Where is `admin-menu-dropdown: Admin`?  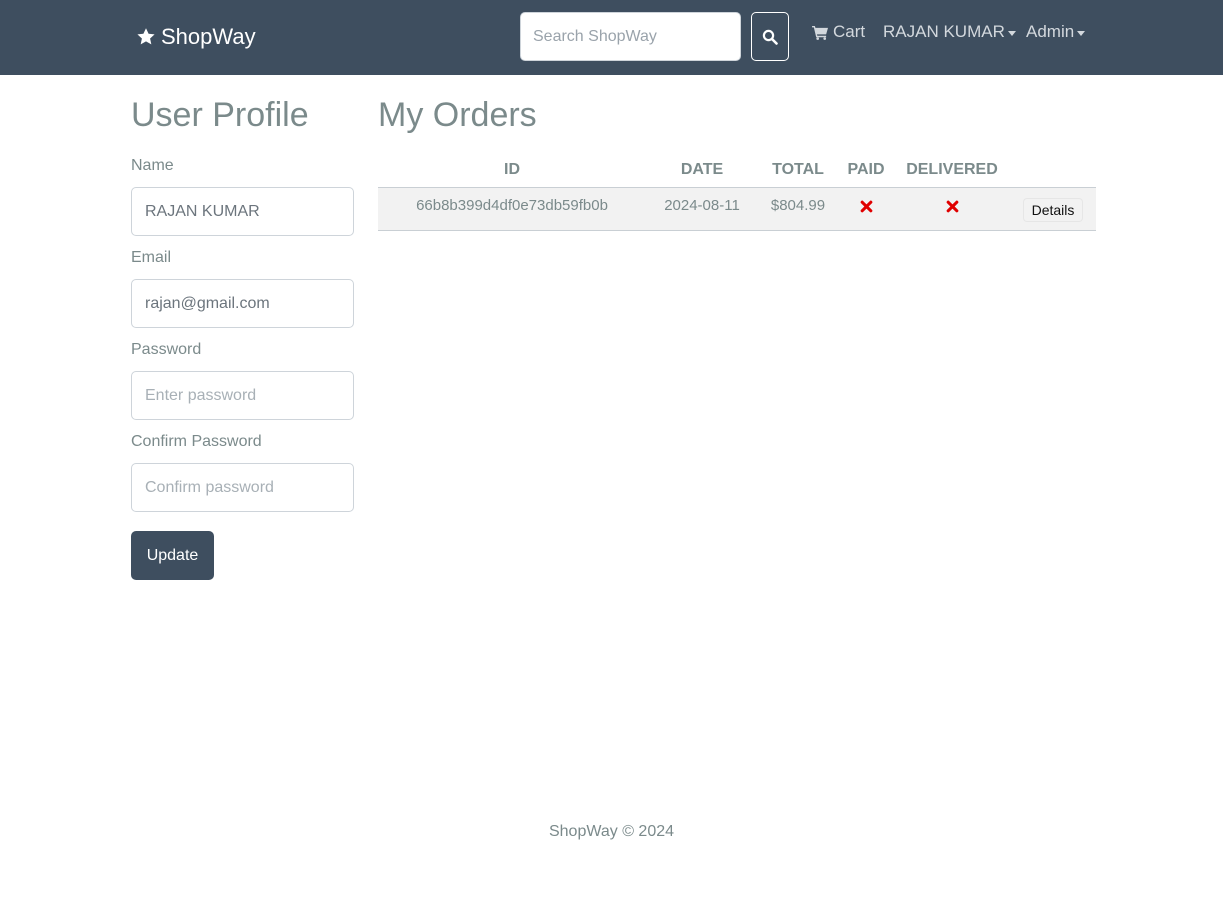 admin-menu-dropdown: Admin is located at coordinates (1056, 32).